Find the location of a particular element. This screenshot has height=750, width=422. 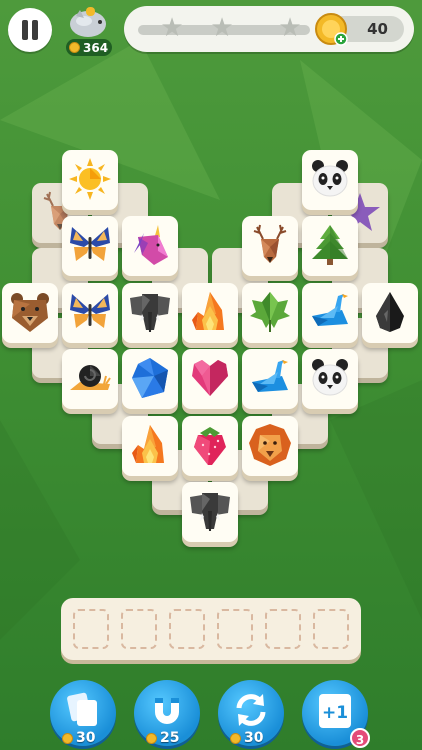

tile-maple-leaf is located at coordinates (270, 313).